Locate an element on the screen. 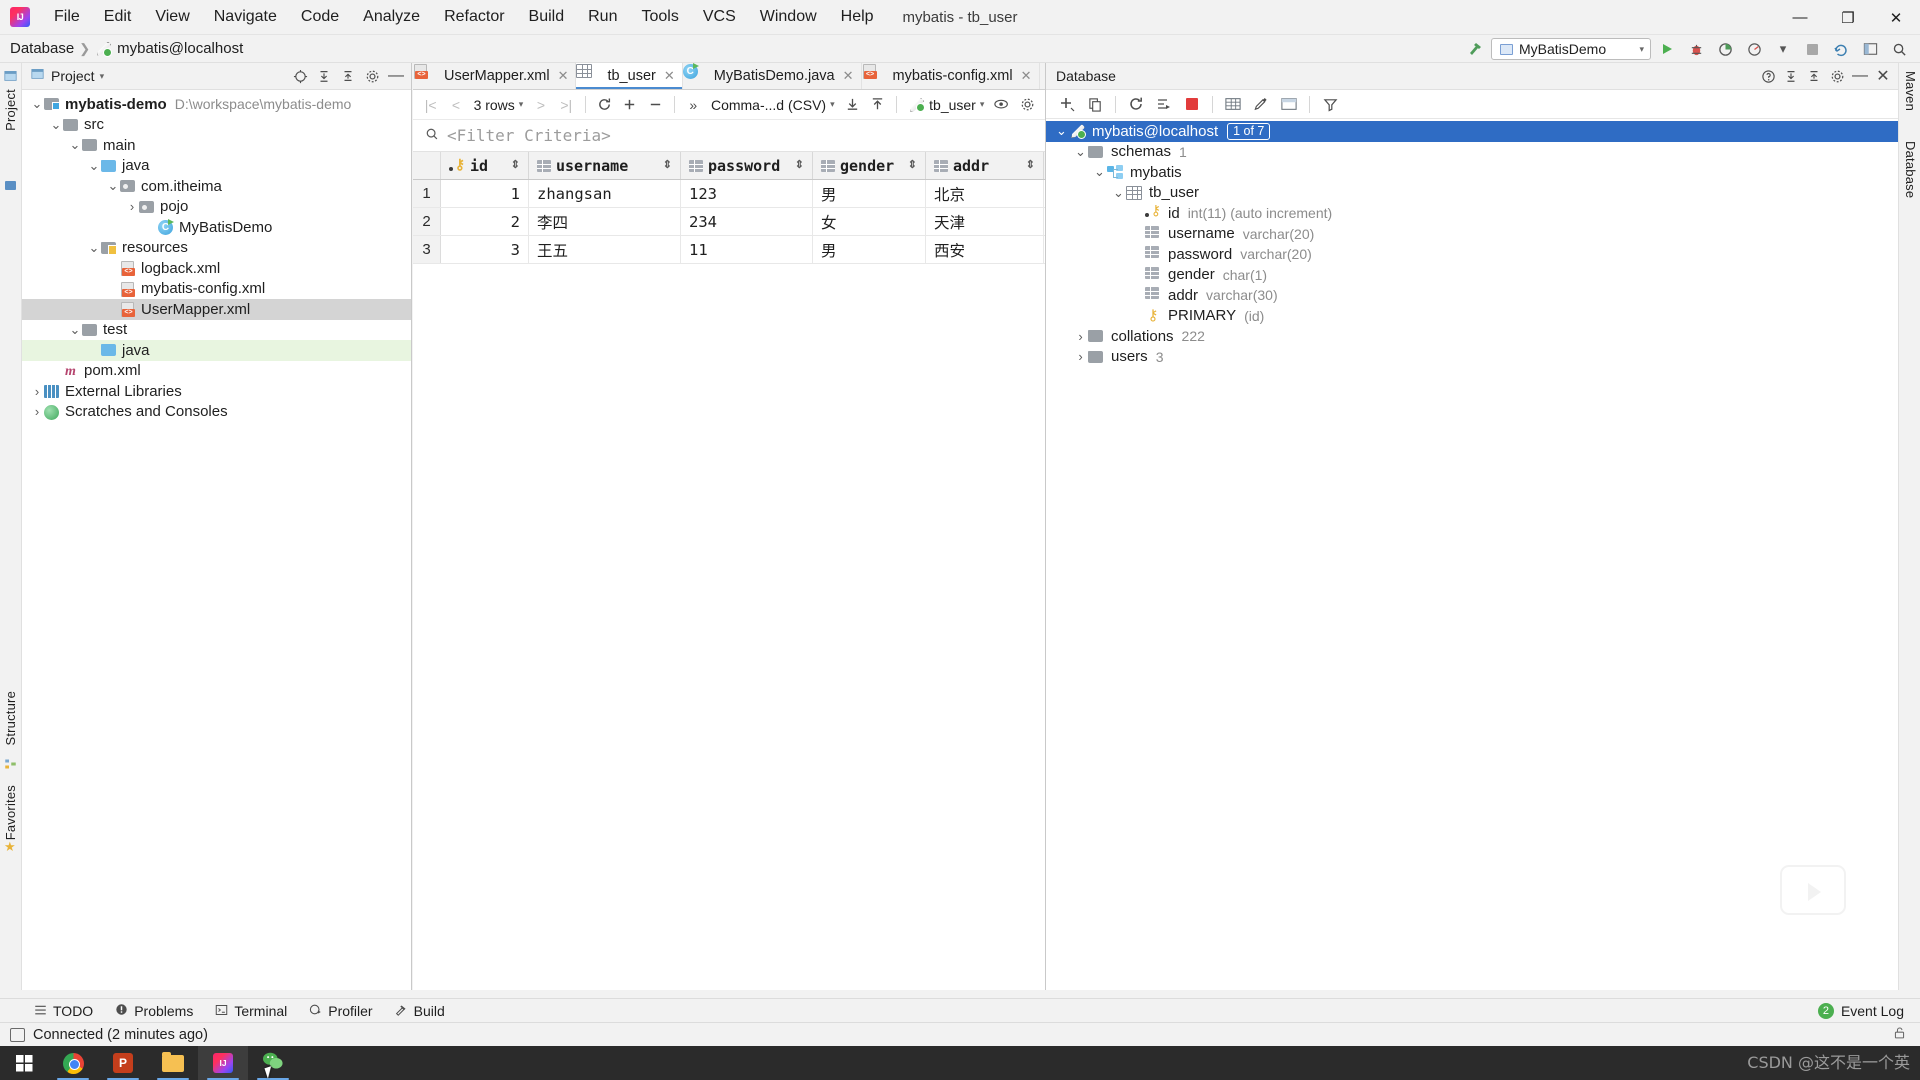 The height and width of the screenshot is (1080, 1920). breadcrumb-connection: mybatis@localhost is located at coordinates (169, 48).